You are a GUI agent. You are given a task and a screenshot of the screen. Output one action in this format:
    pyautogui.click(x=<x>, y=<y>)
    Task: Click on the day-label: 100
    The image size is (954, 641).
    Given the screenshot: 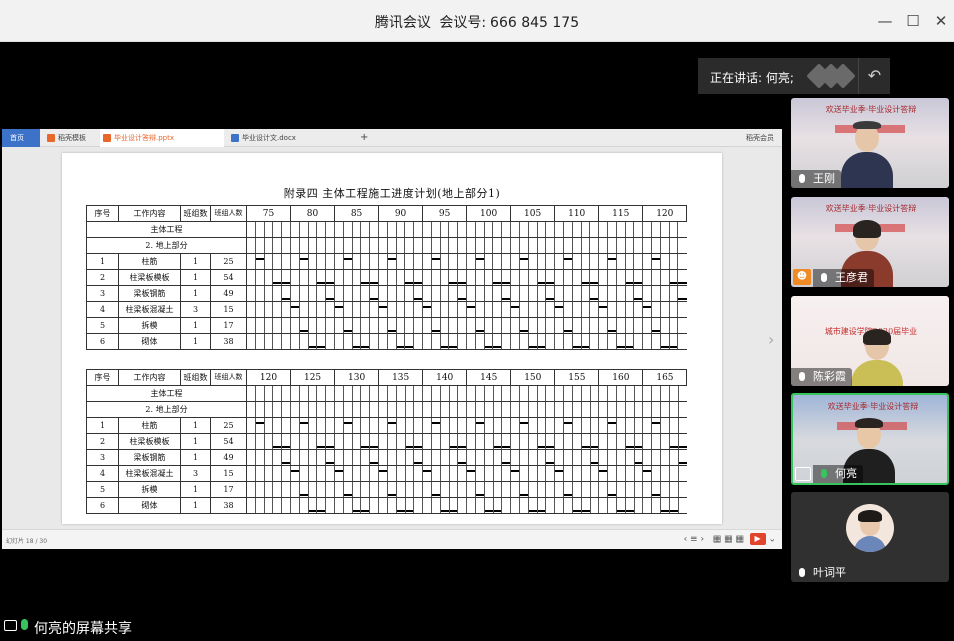 What is the action you would take?
    pyautogui.click(x=489, y=213)
    